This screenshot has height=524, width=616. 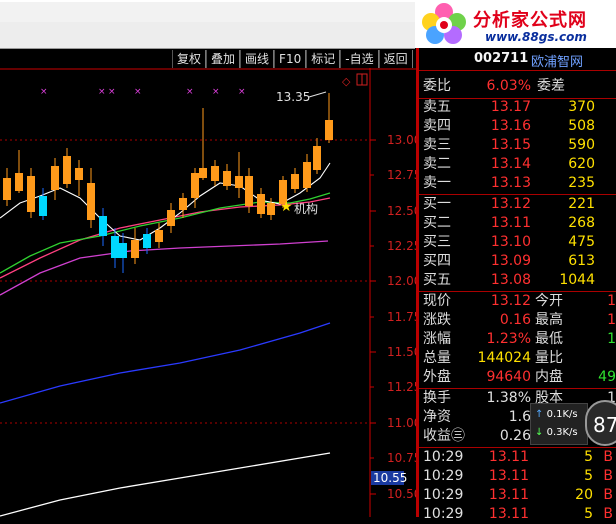 What do you see at coordinates (549, 301) in the screenshot?
I see `quote-label-2: 今开` at bounding box center [549, 301].